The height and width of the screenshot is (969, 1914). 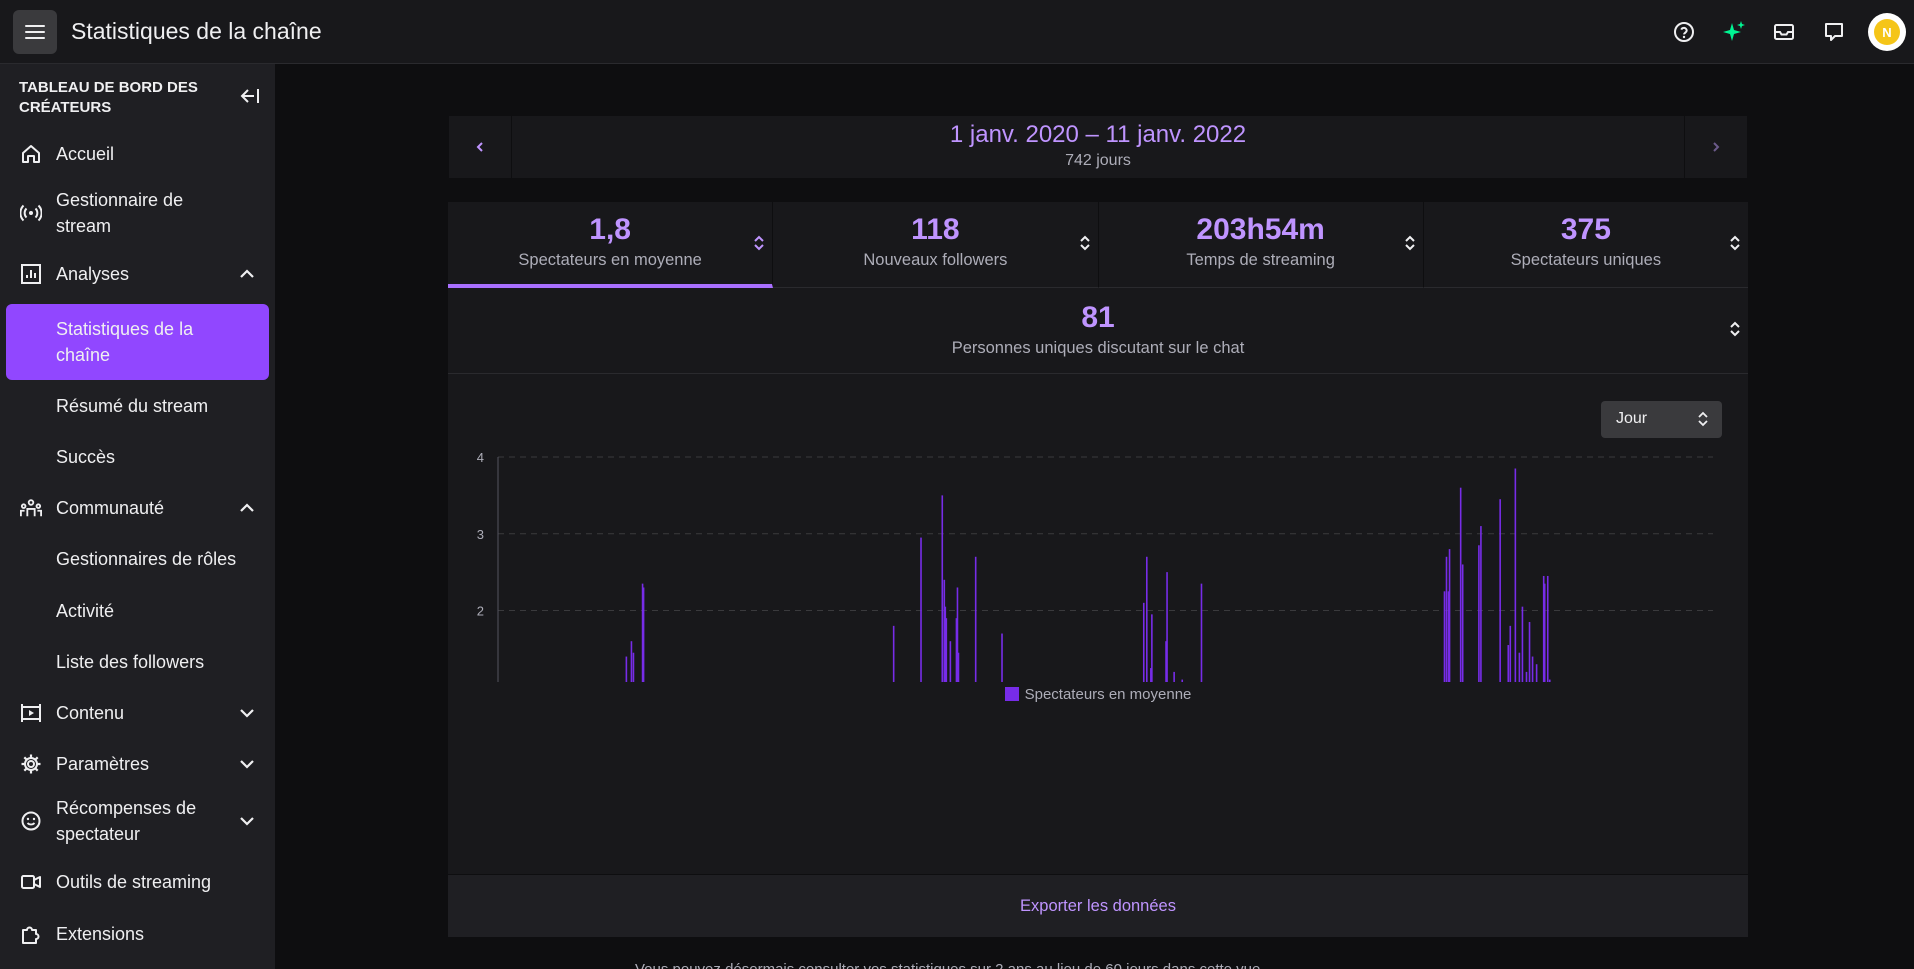 What do you see at coordinates (31, 934) in the screenshot?
I see `puzzle-icon` at bounding box center [31, 934].